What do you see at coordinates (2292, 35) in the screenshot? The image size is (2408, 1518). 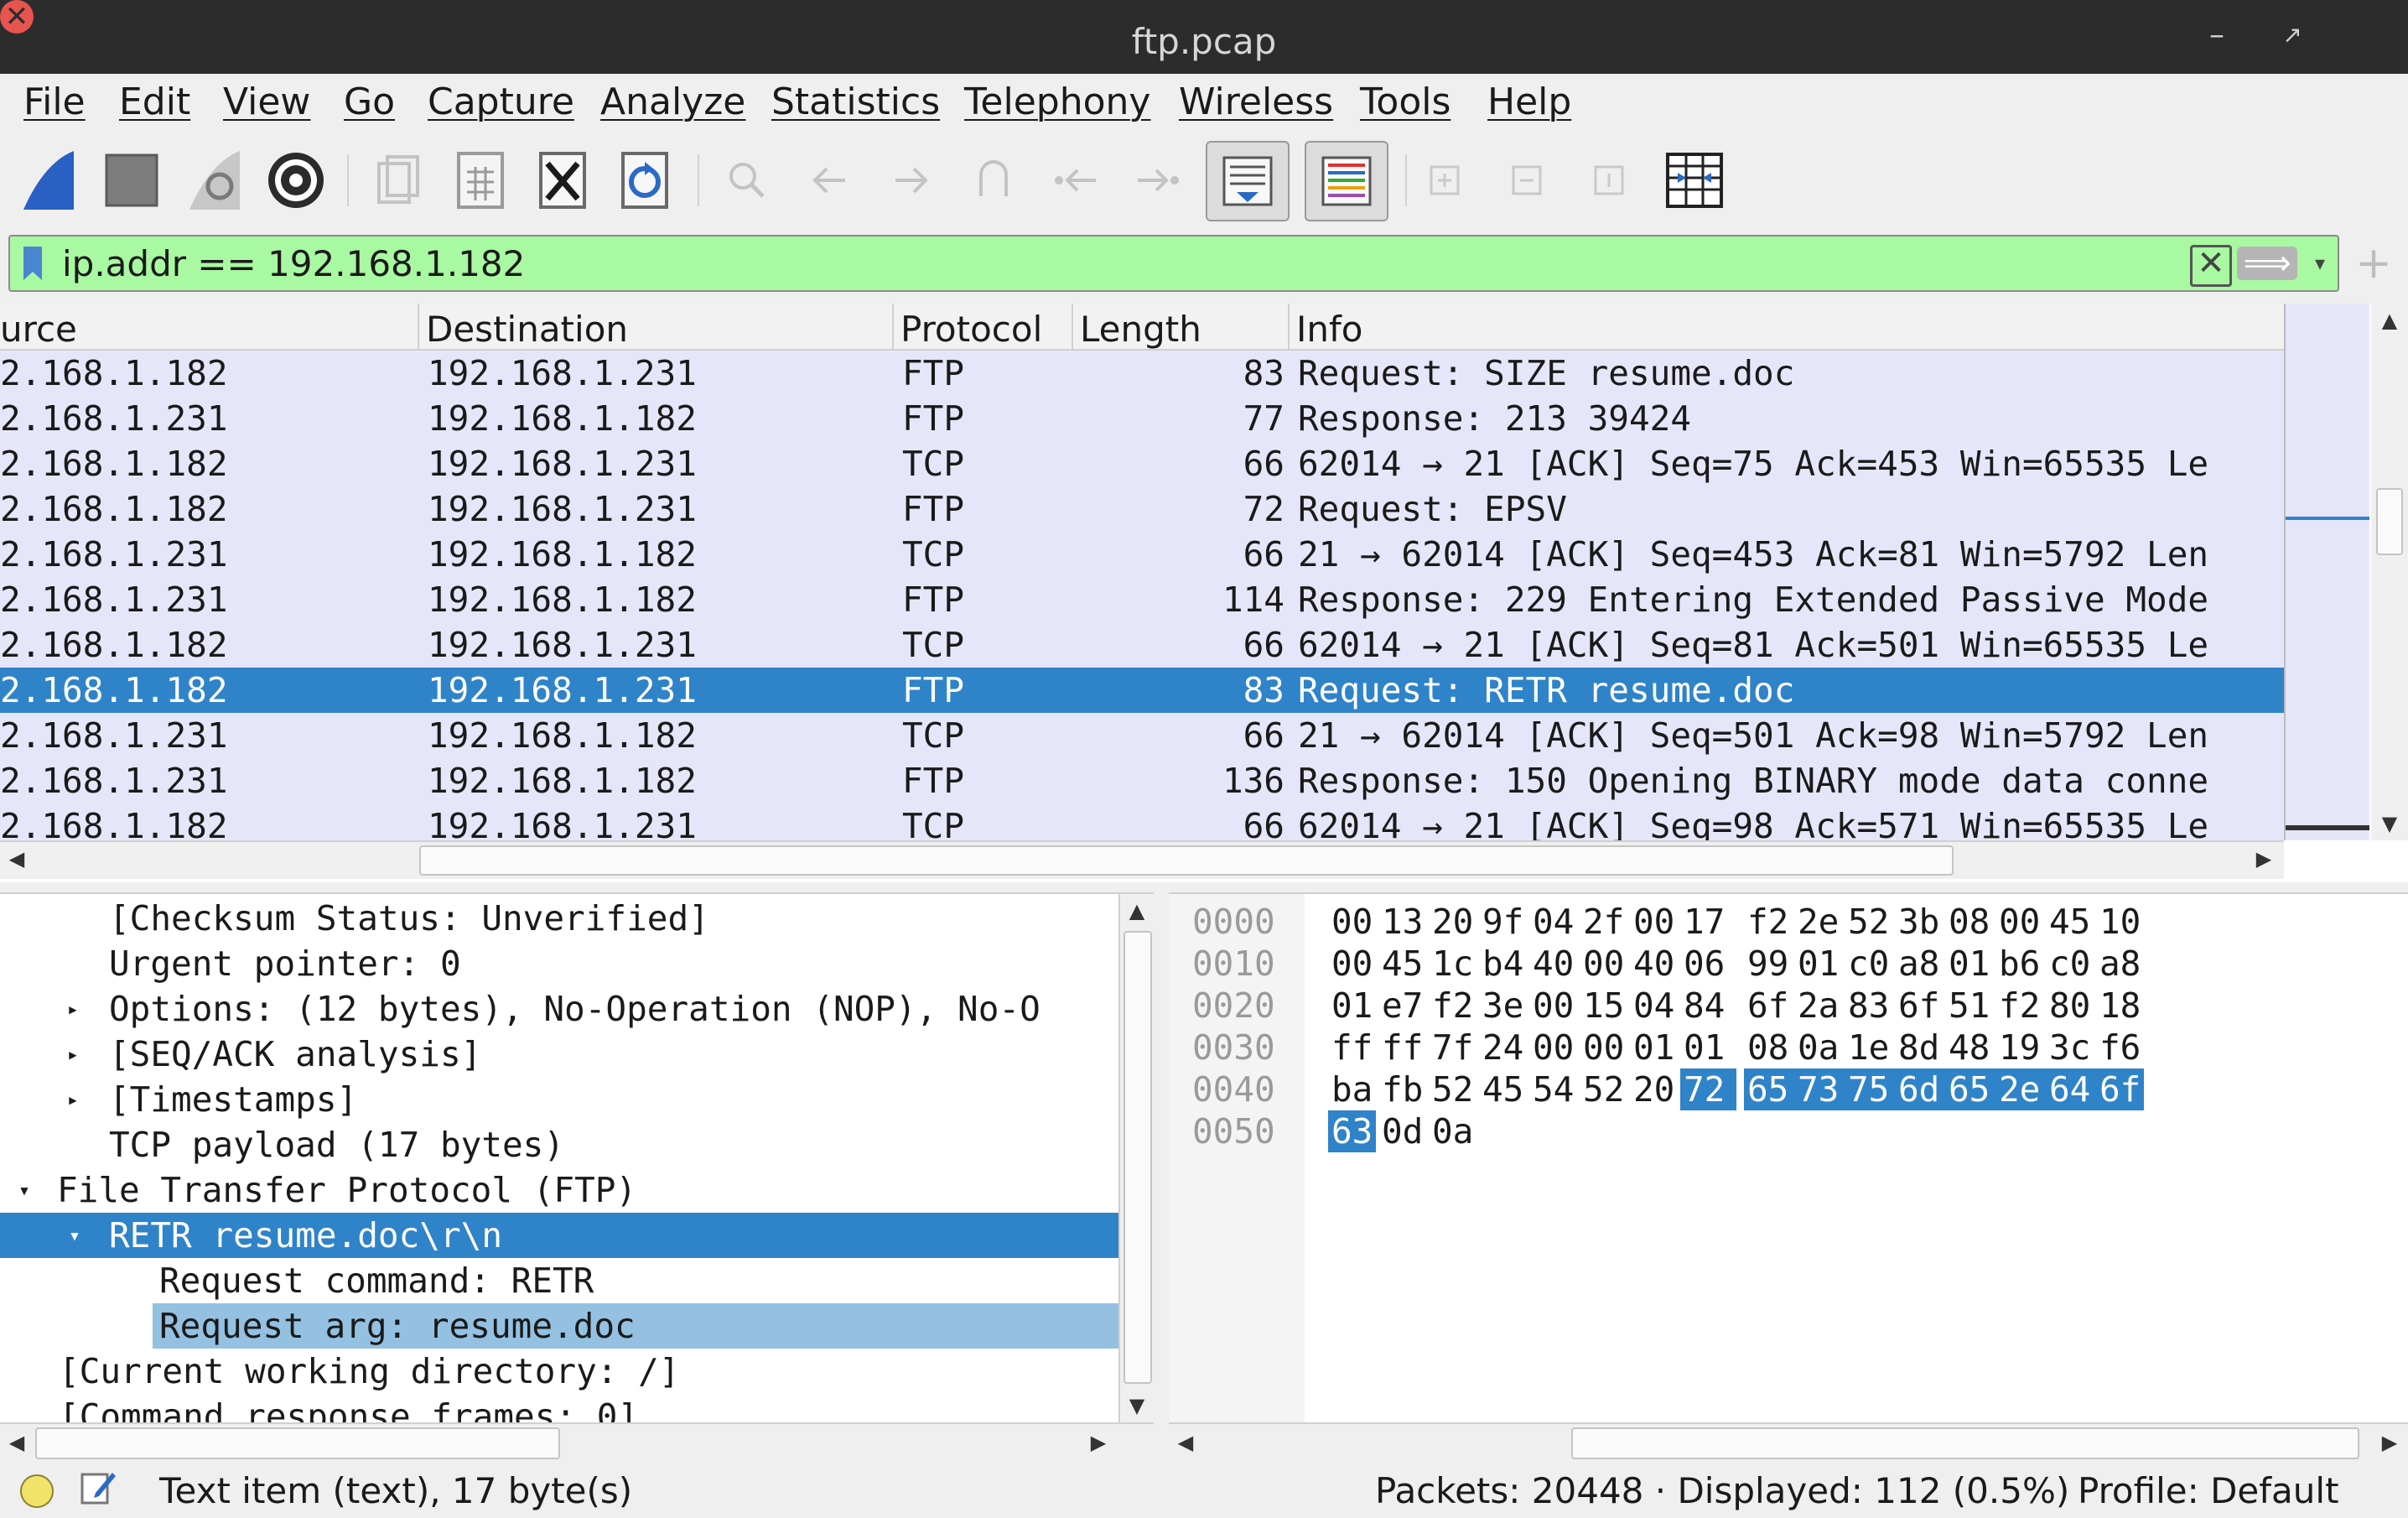 I see `restore-icon: ↗` at bounding box center [2292, 35].